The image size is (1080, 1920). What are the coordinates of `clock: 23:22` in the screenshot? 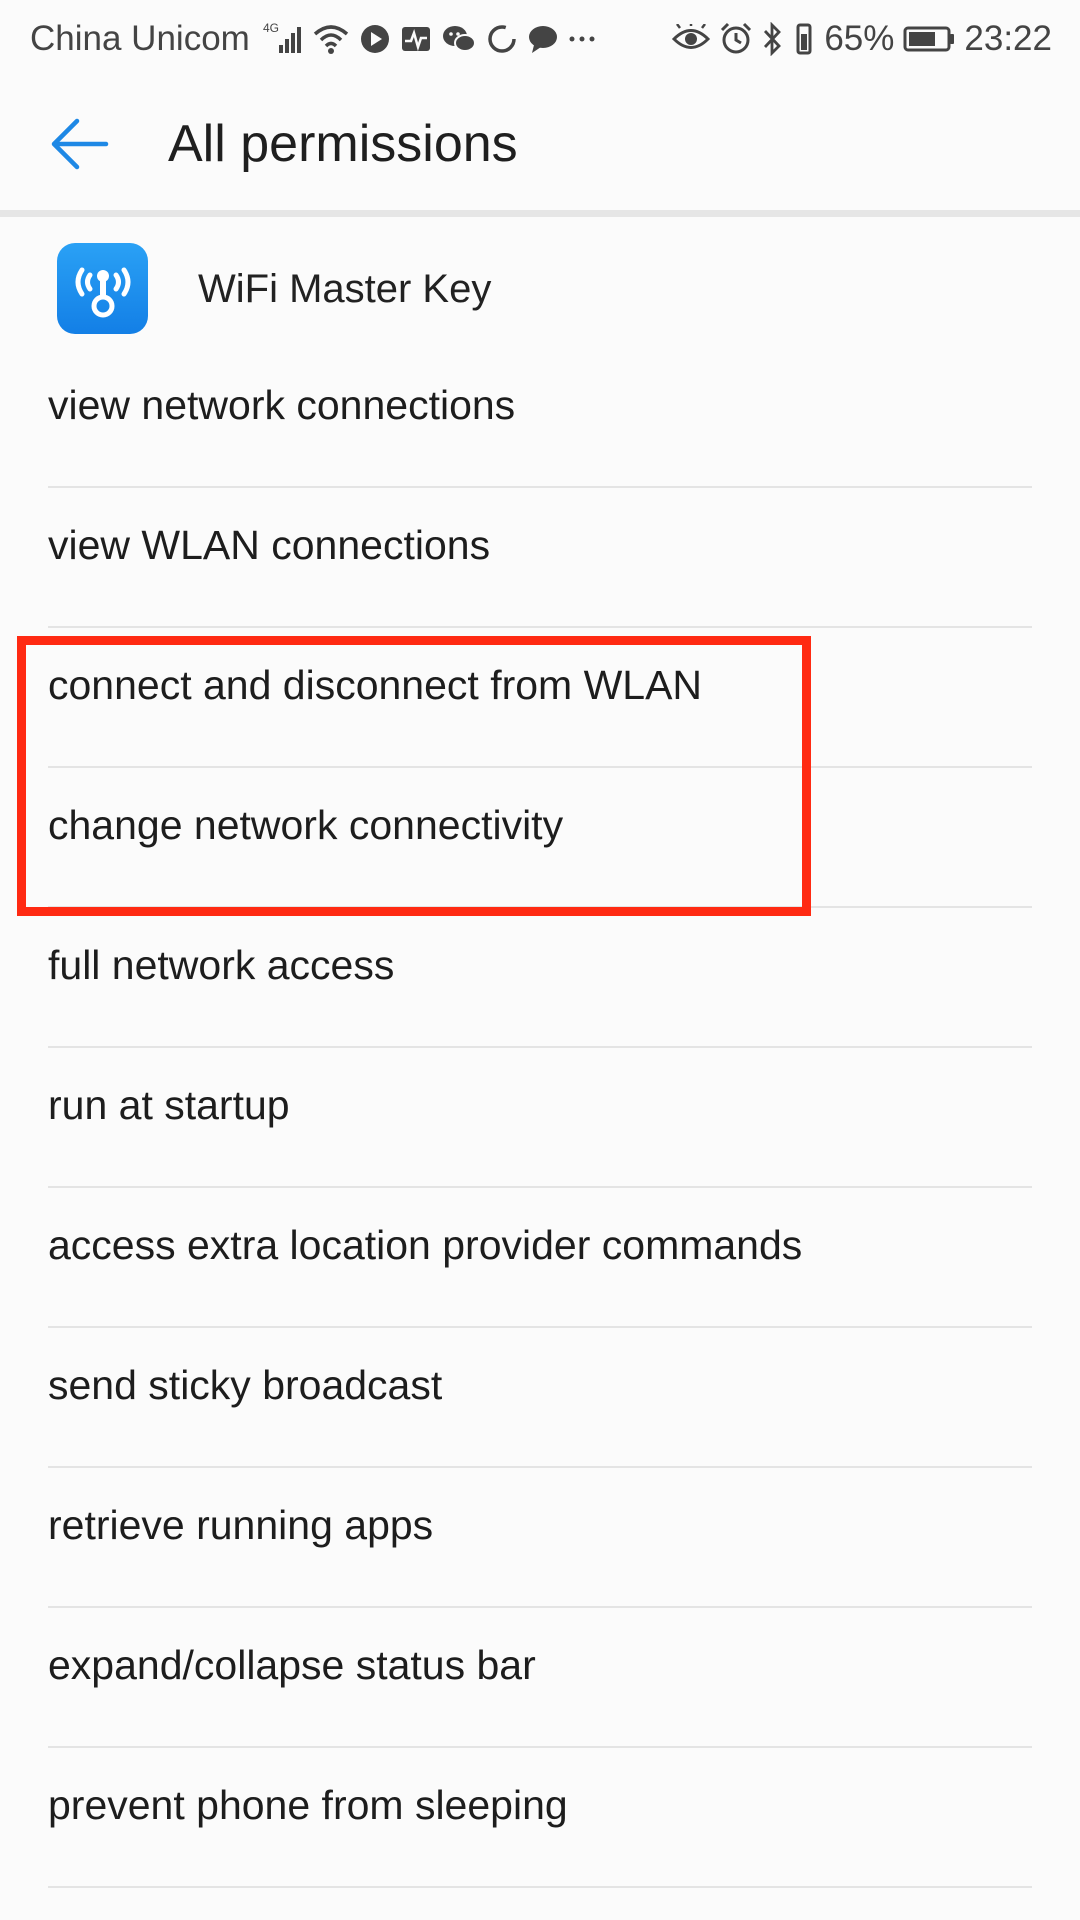 It's located at (1008, 38).